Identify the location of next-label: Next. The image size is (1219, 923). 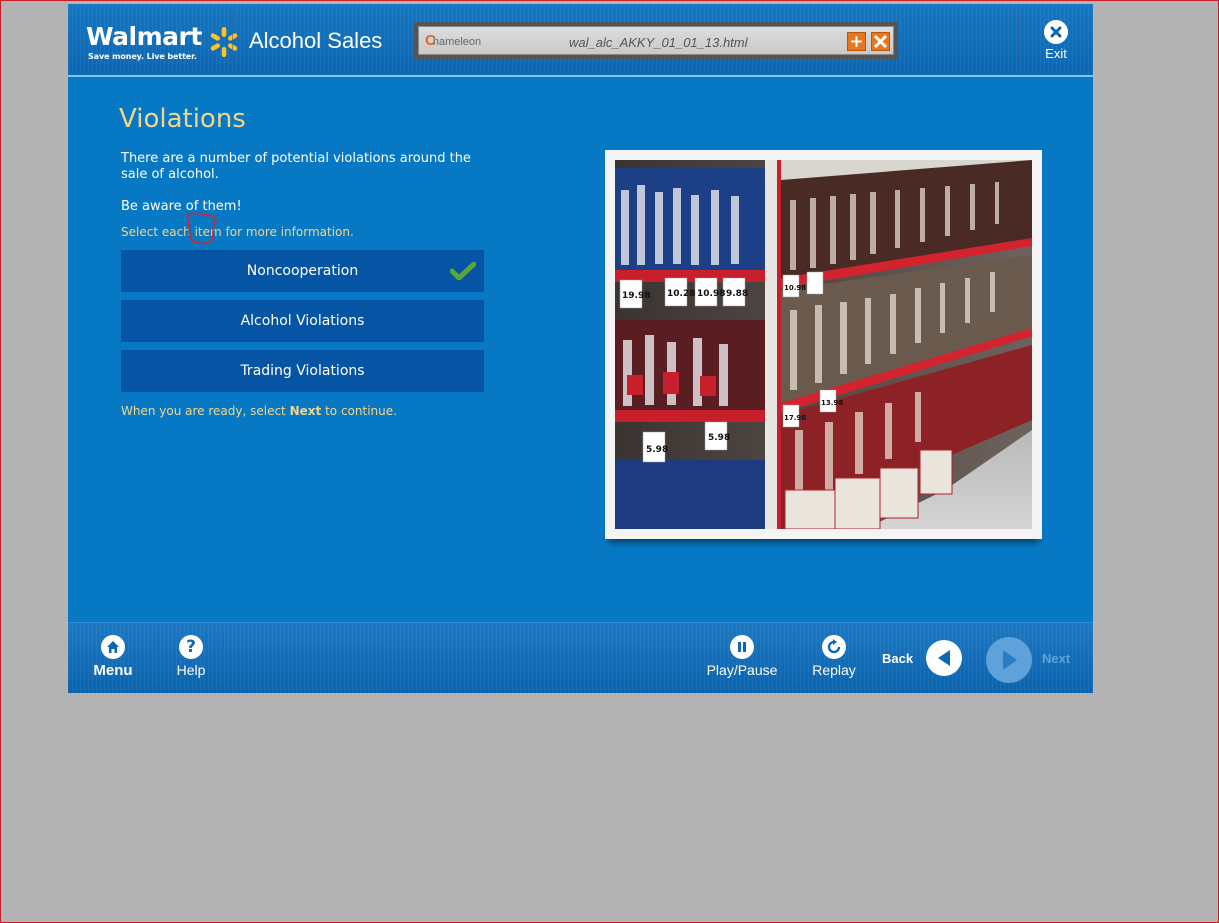
(1056, 658).